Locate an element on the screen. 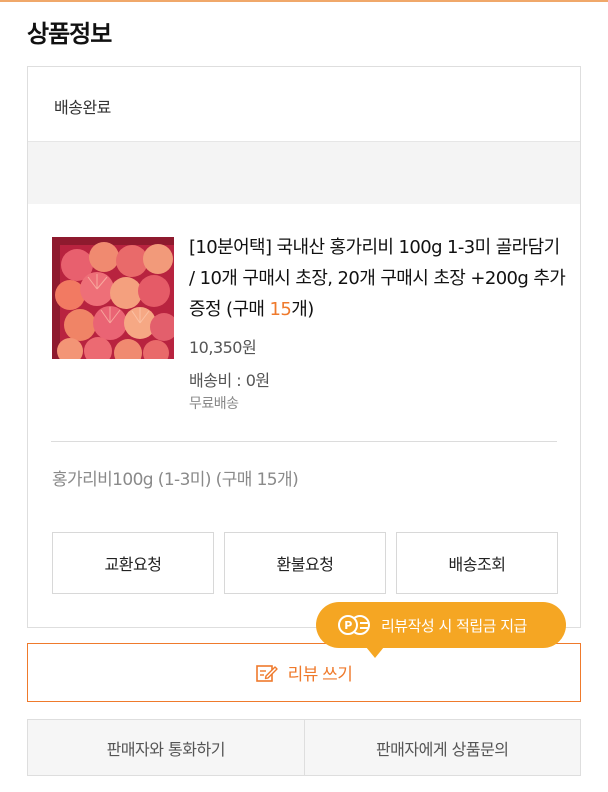 This screenshot has height=792, width=608. tooltip-text: 리뷰작성 시 적립금 지급 is located at coordinates (454, 625).